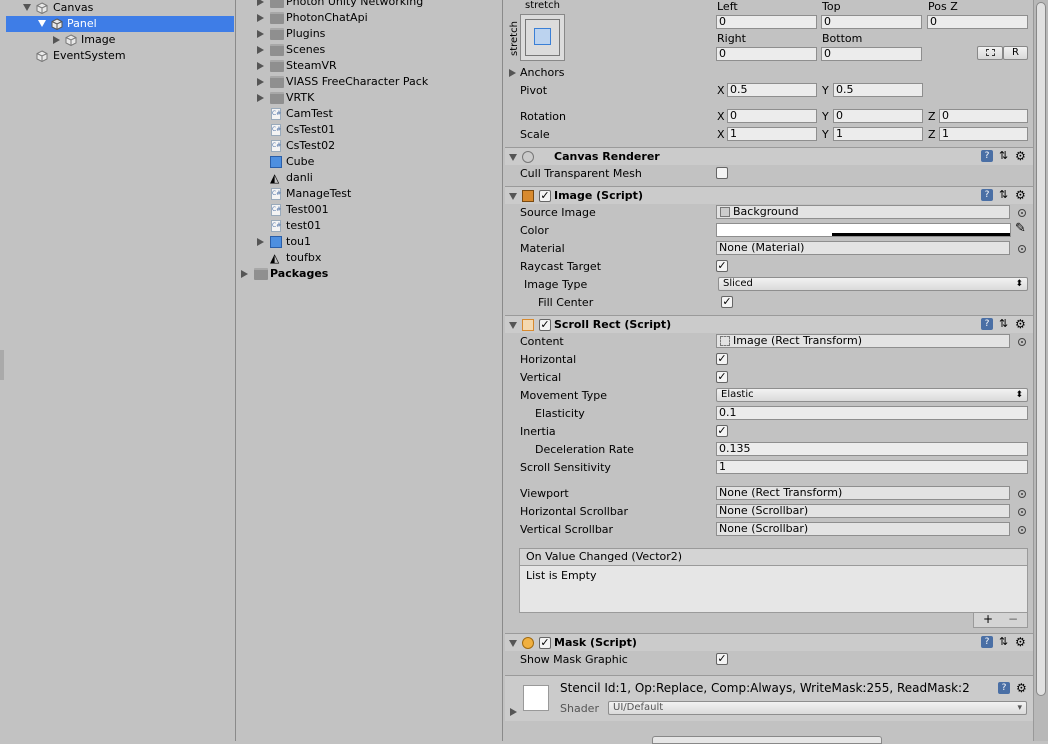 The height and width of the screenshot is (744, 1048). I want to click on project-item: C# ManageTest, so click(369, 194).